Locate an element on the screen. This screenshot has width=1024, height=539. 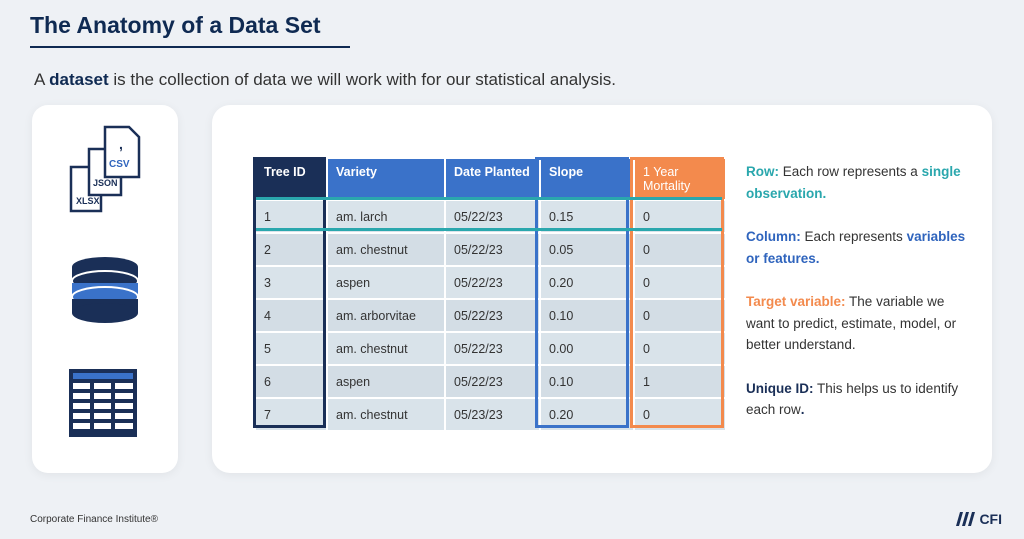
cell-tree-id: 5 is located at coordinates (291, 348).